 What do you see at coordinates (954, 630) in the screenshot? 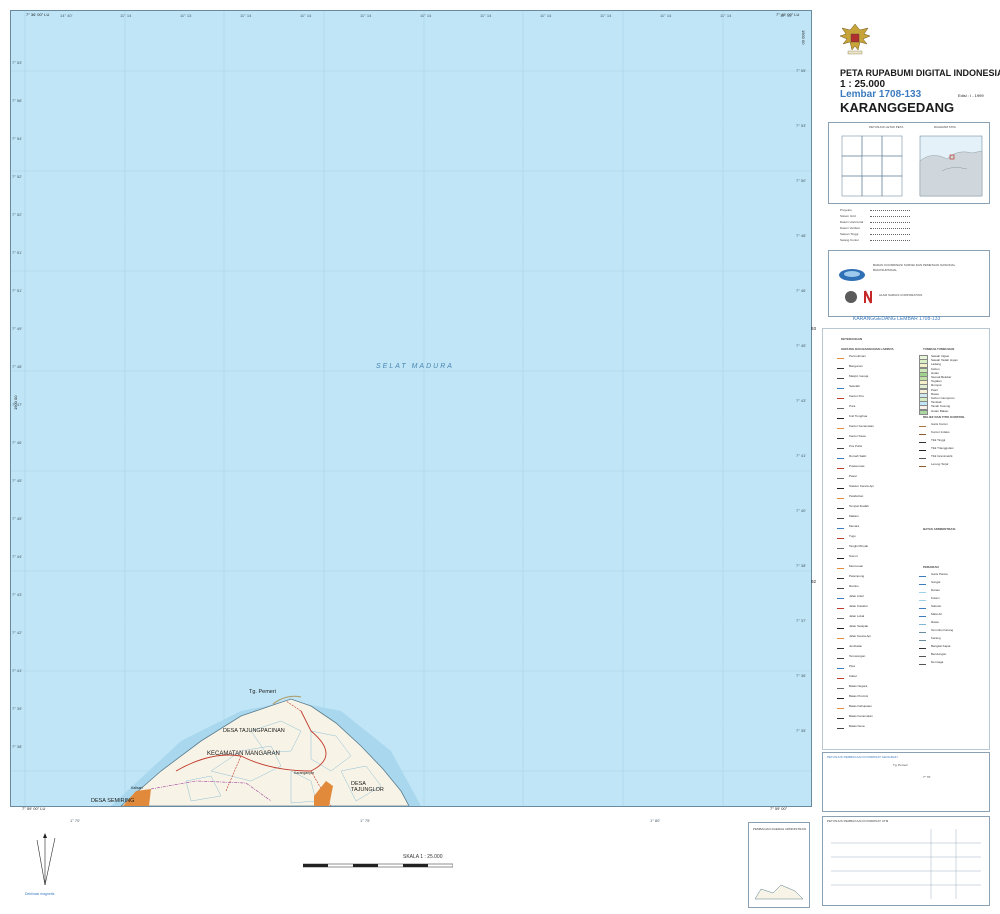
I see `legend-item: Terumbu Karang` at bounding box center [954, 630].